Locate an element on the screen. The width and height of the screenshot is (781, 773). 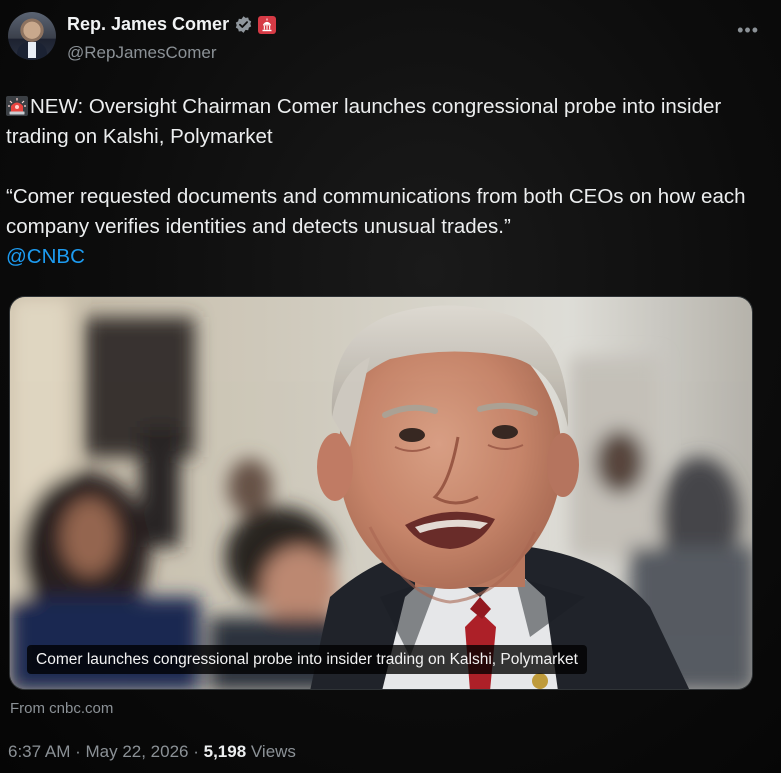
capitol-badge-icon is located at coordinates (267, 24).